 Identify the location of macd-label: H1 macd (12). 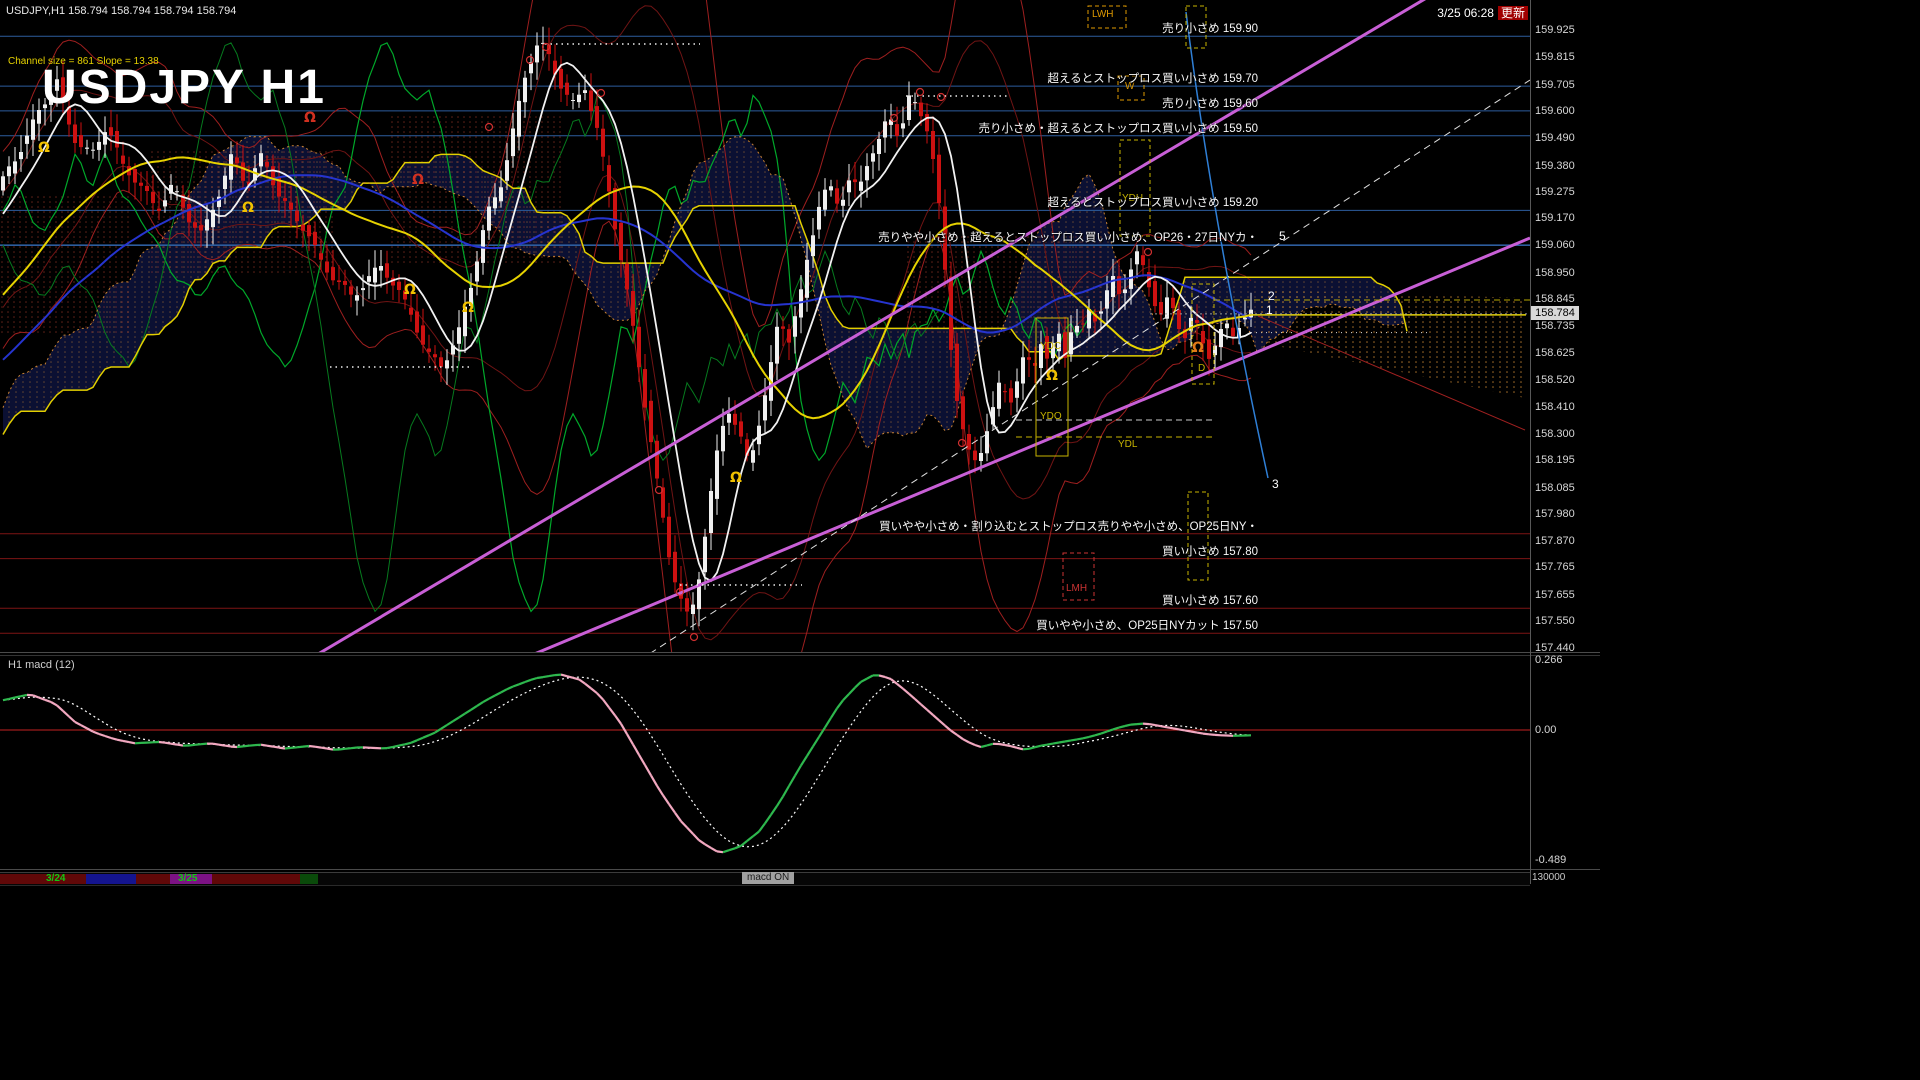
(41, 665).